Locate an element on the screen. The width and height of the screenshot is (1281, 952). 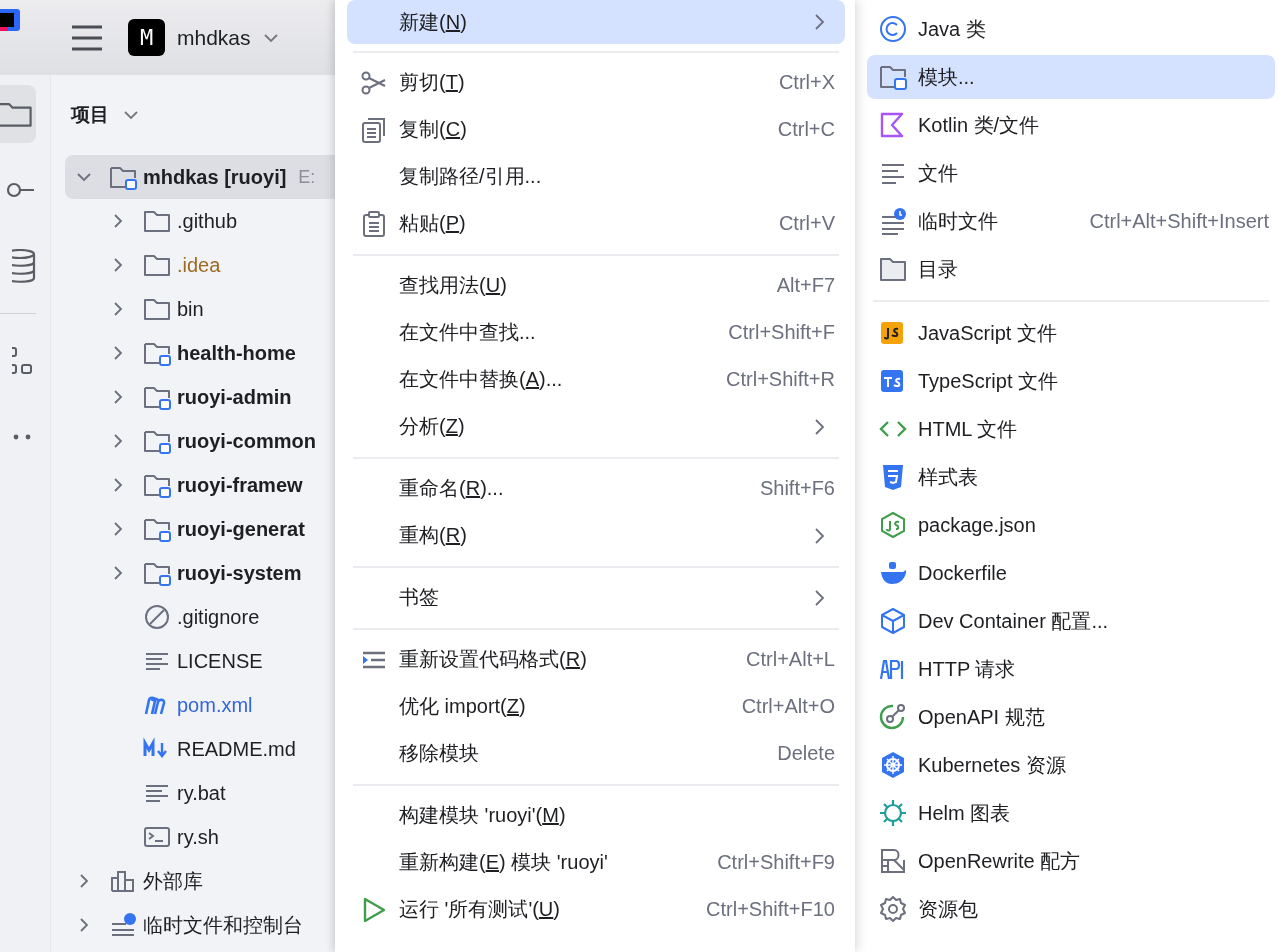
shortcut-label: Alt+F7 is located at coordinates (805, 285).